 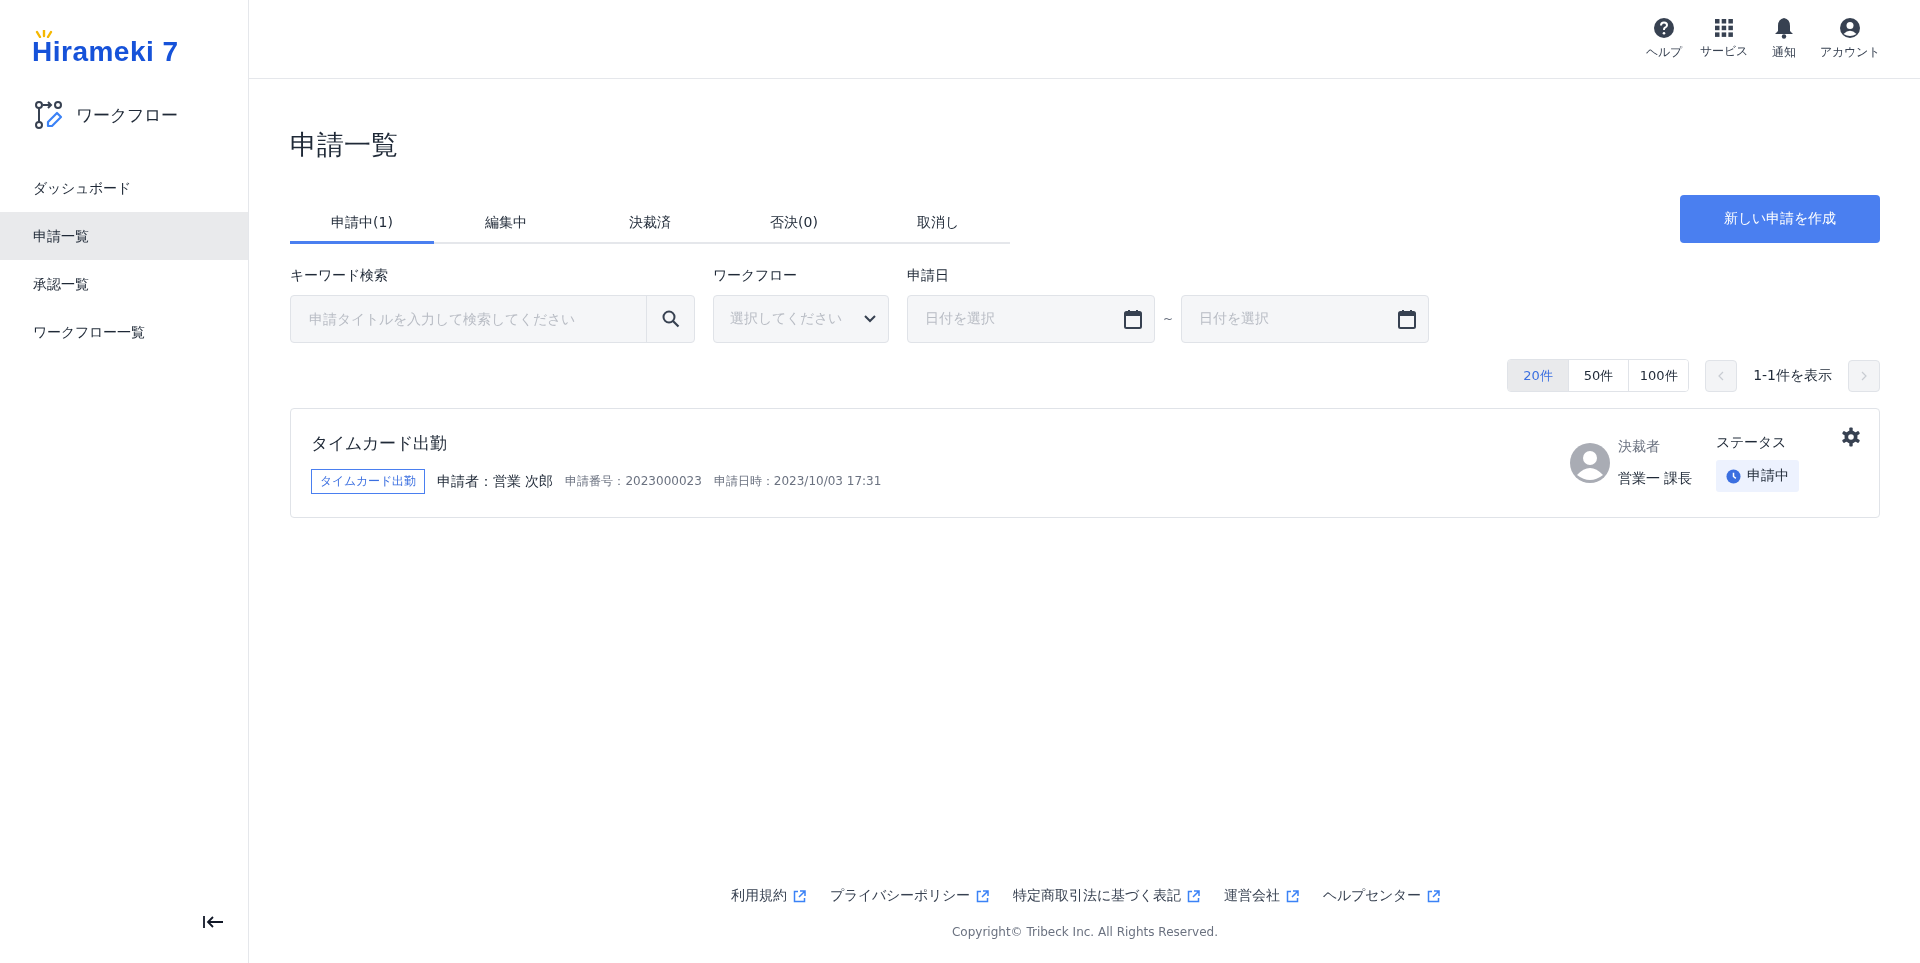 What do you see at coordinates (1733, 476) in the screenshot?
I see `clock-icon` at bounding box center [1733, 476].